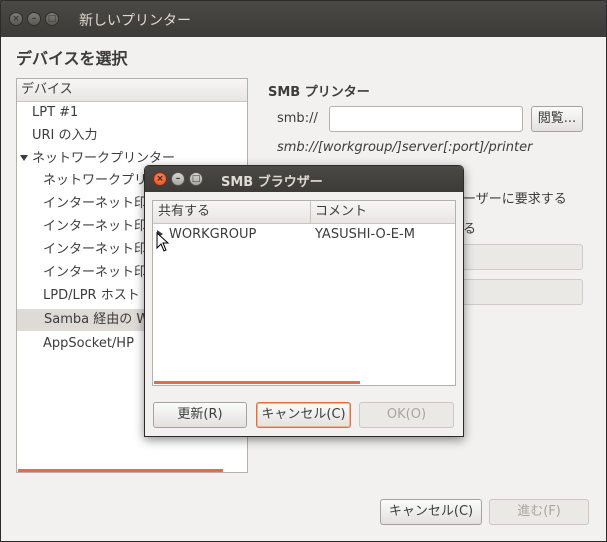  What do you see at coordinates (539, 512) in the screenshot?
I see `forward-button: 進む(F)` at bounding box center [539, 512].